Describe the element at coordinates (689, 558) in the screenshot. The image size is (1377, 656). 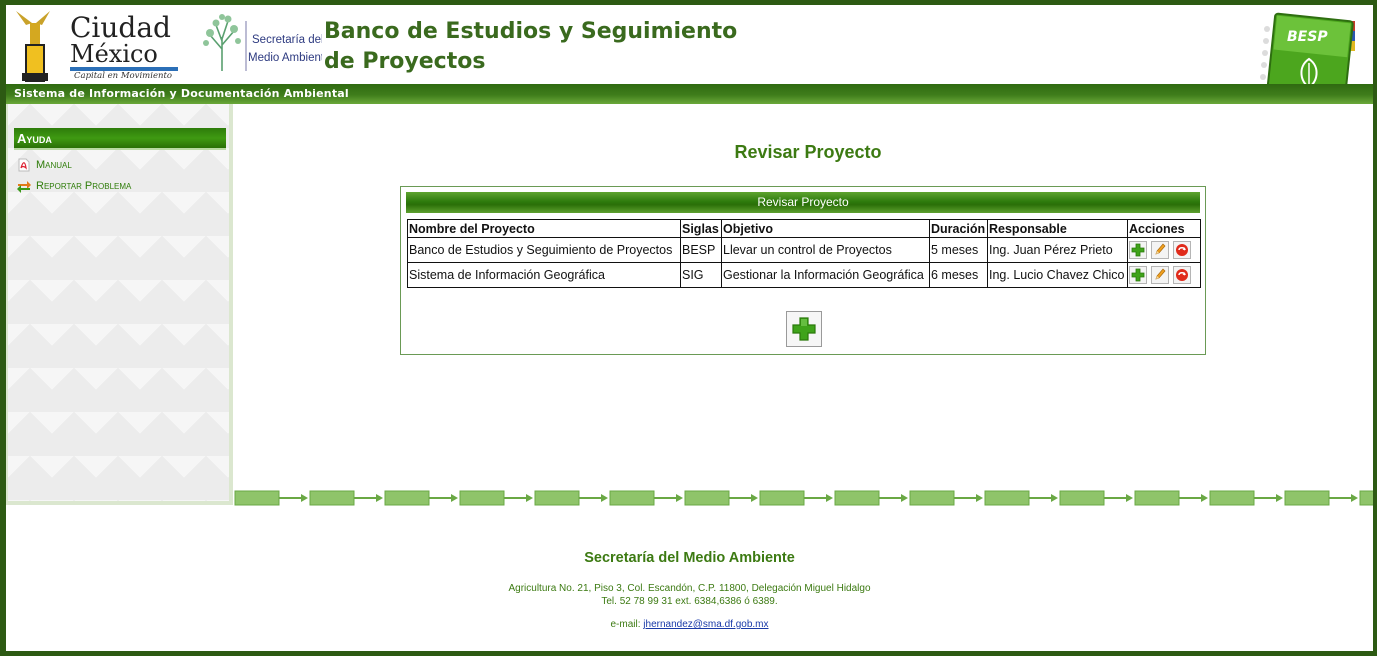
I see `footer-title: Secretaría del Medio Ambiente` at that location.